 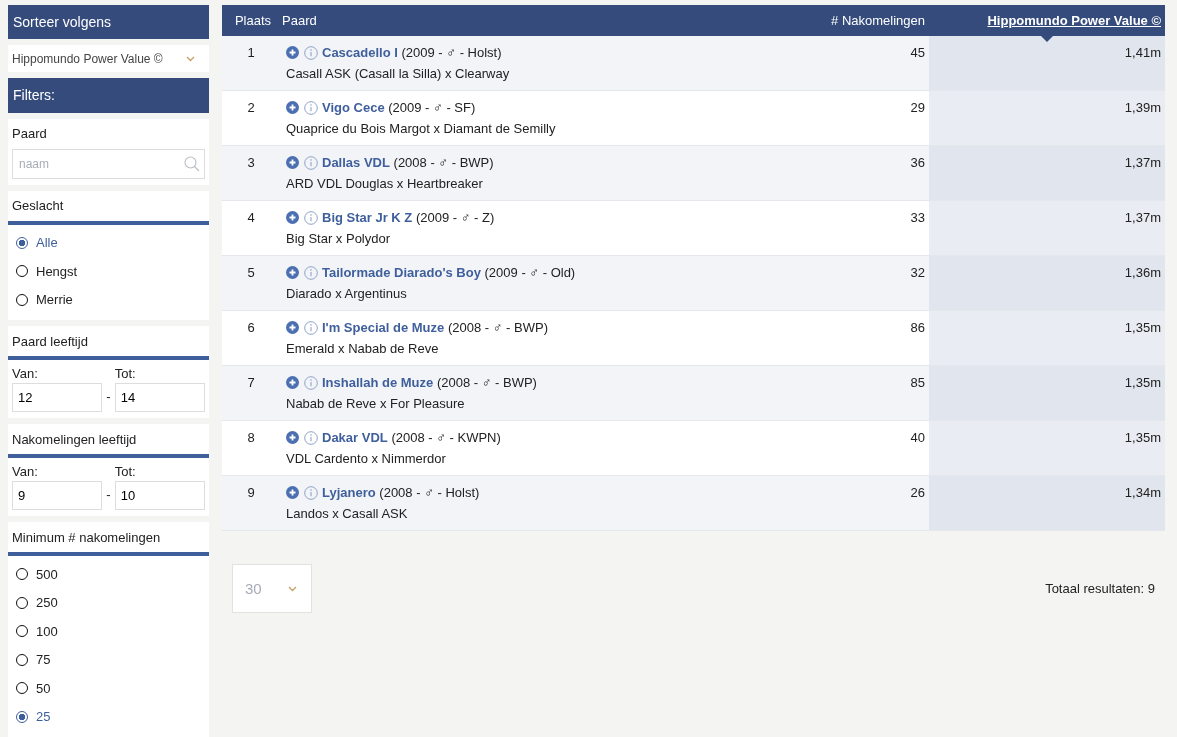 I want to click on total-results: Totaal resultaten: 9, so click(x=1100, y=588).